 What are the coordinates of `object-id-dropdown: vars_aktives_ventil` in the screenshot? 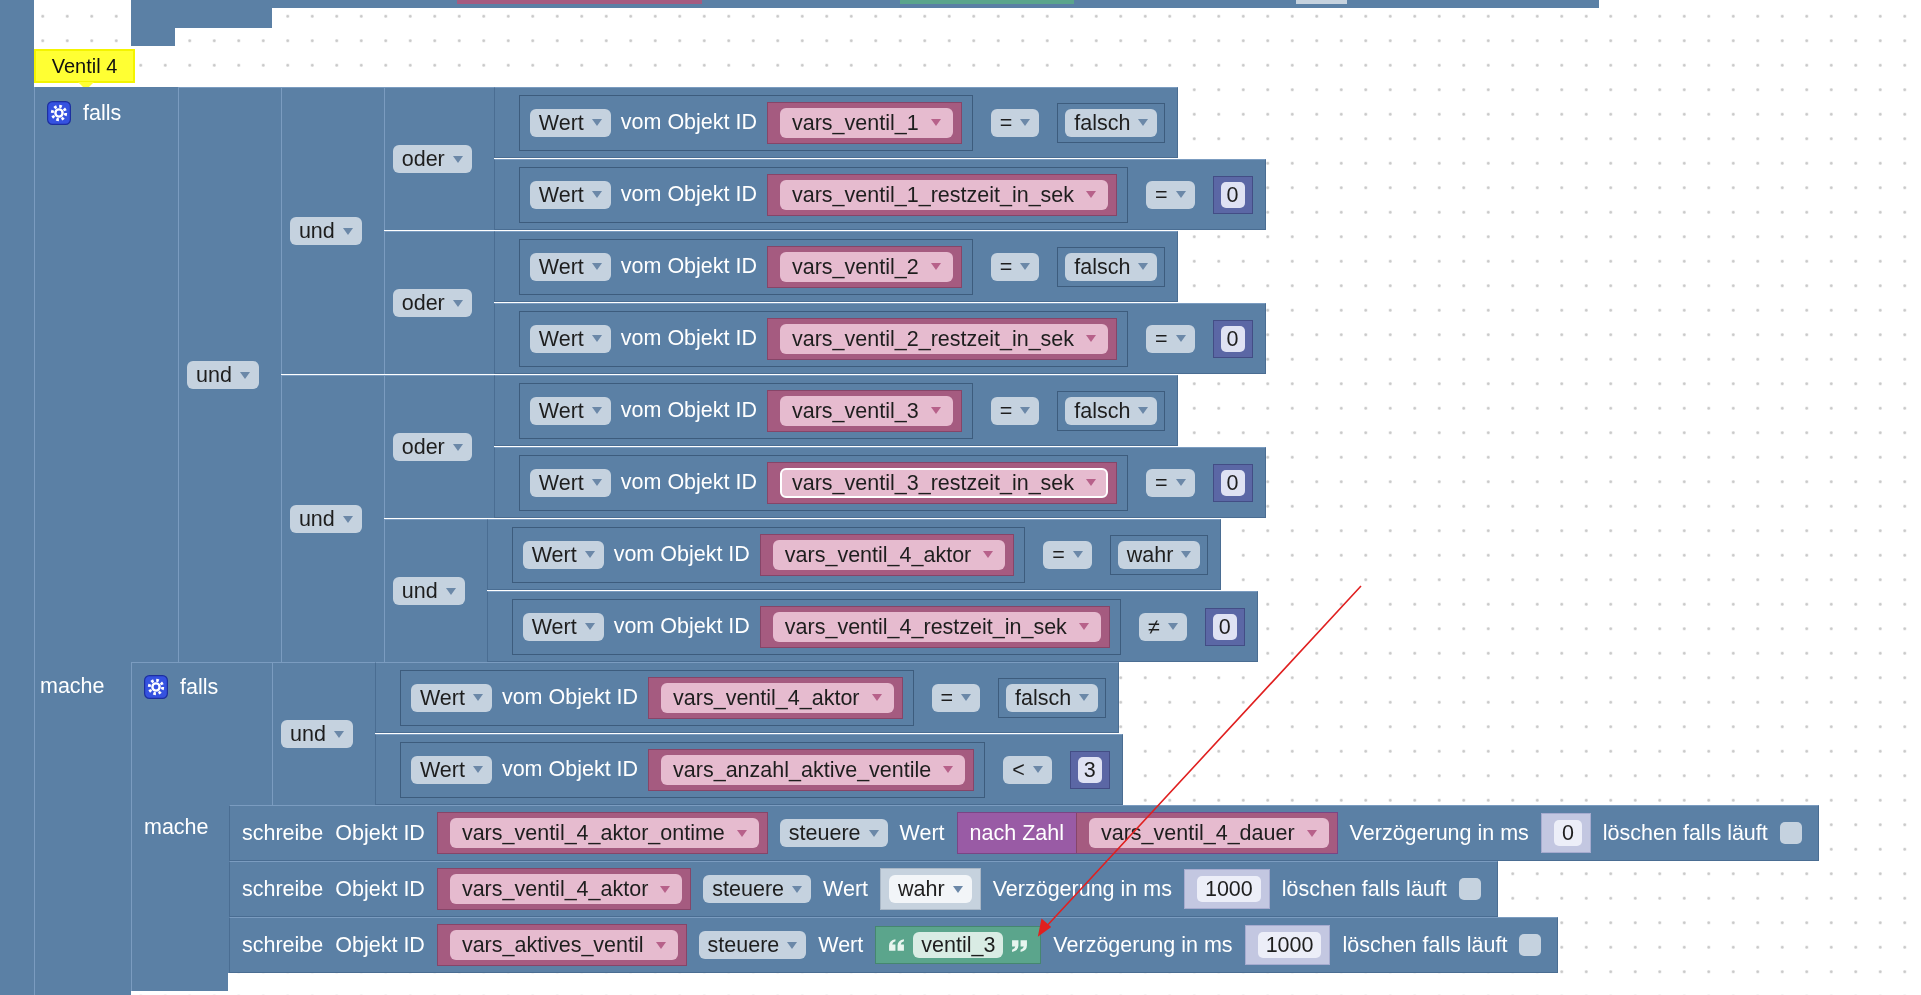 It's located at (563, 945).